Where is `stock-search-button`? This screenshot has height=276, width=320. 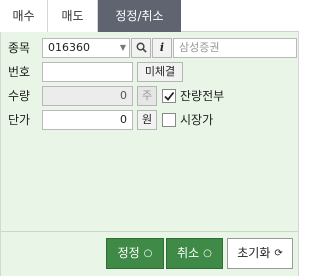
stock-search-button is located at coordinates (141, 48).